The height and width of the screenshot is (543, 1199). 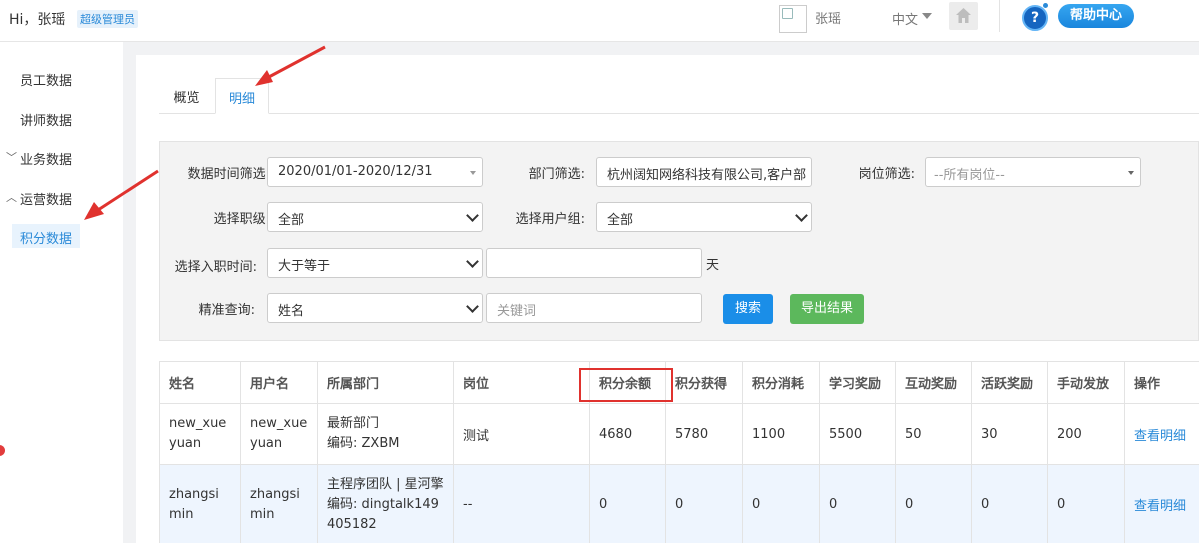 I want to click on cell-earned: 5780, so click(x=704, y=434).